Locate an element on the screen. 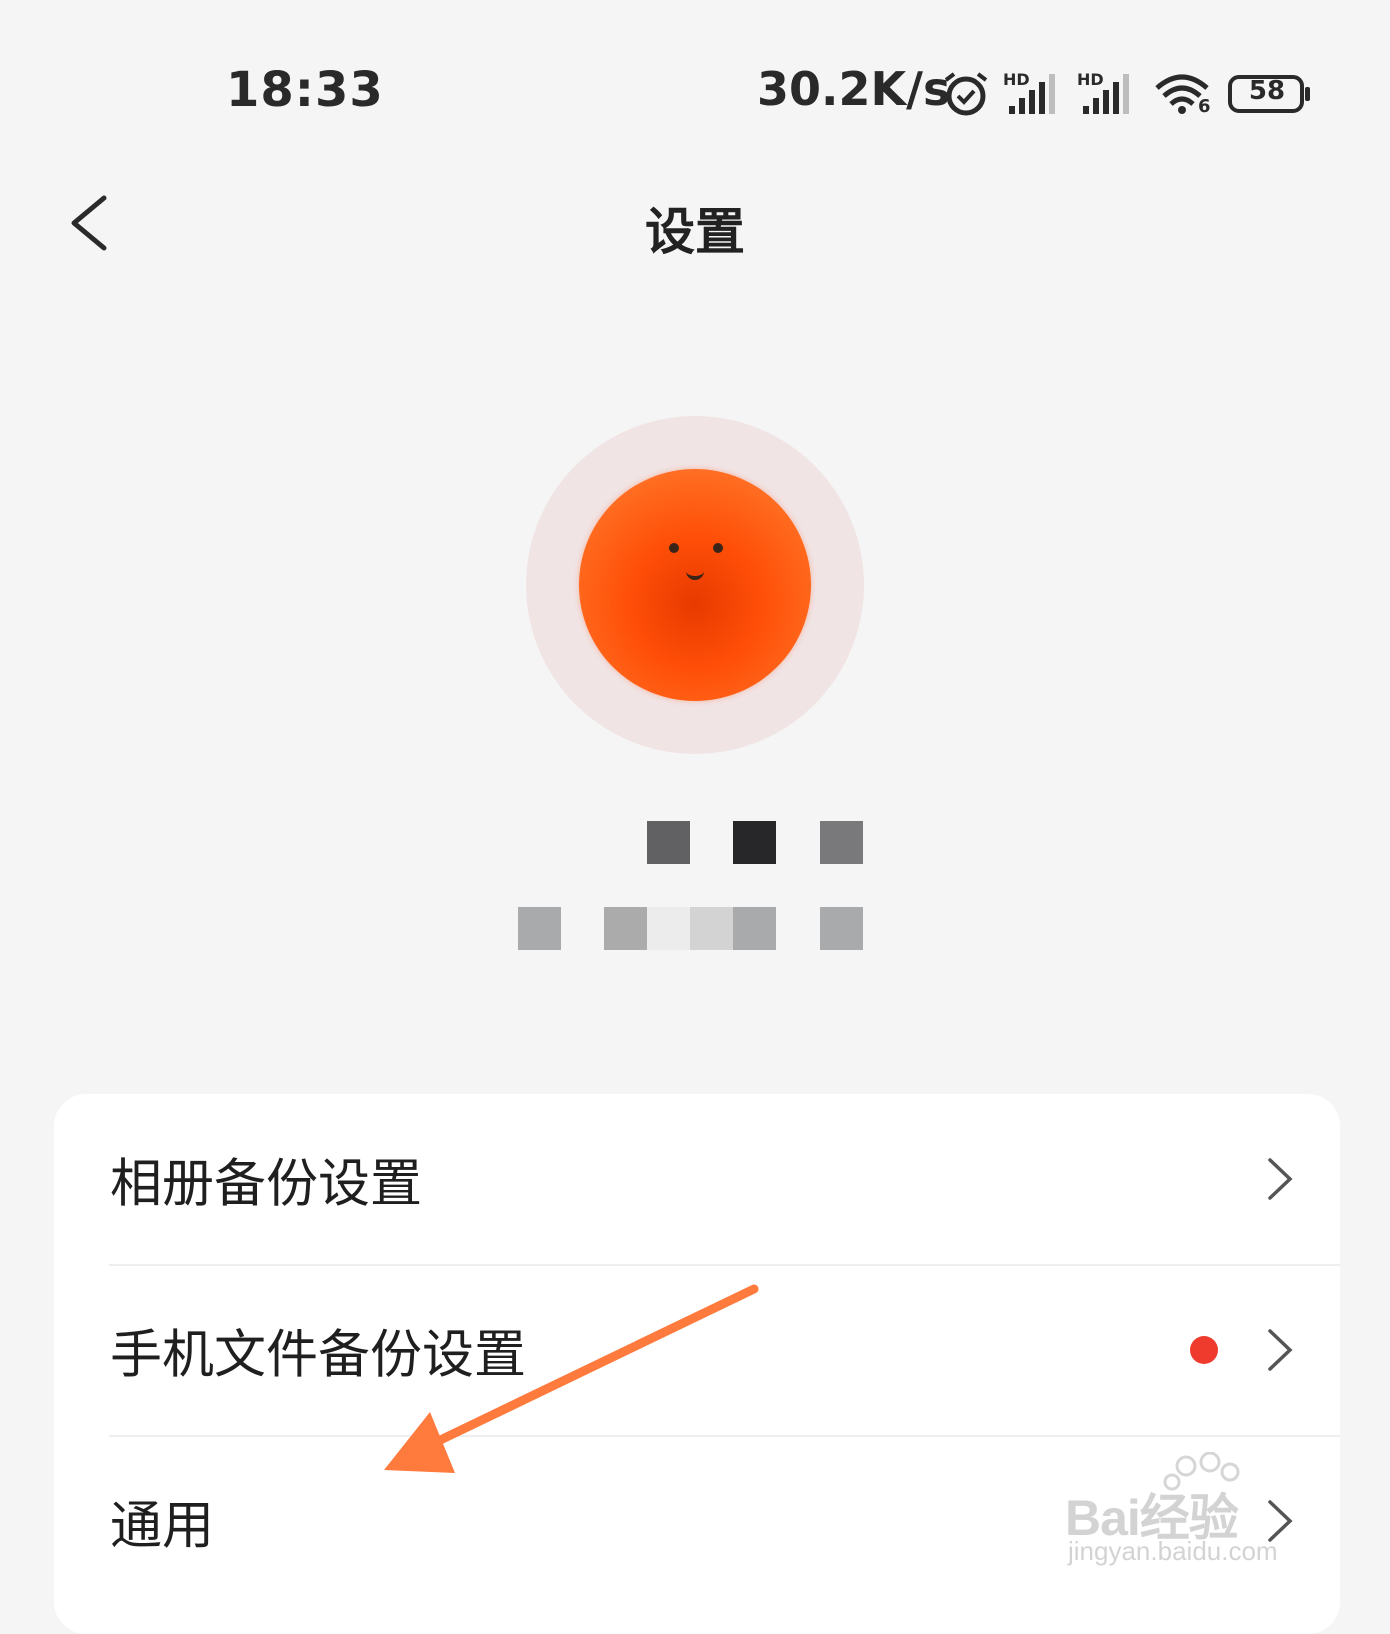 The width and height of the screenshot is (1390, 1634). settings-item-file-backup: 手机文件备份设置 is located at coordinates (697, 1350).